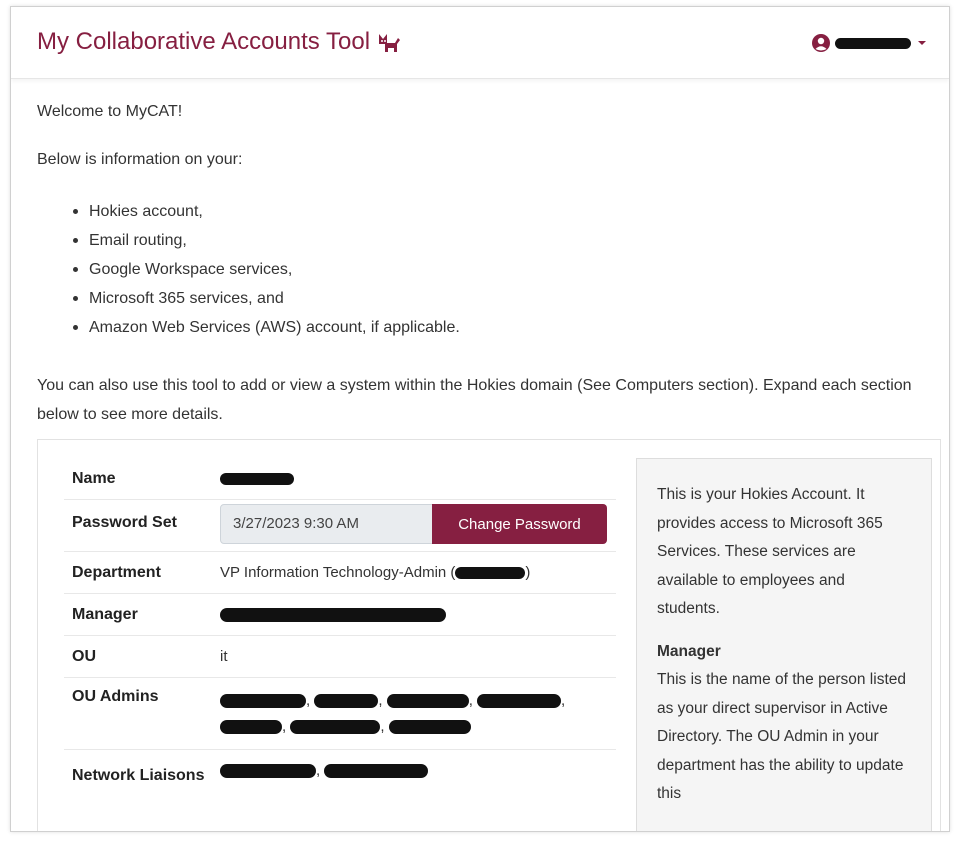 This screenshot has height=842, width=963. I want to click on table-row-network-liaisons: Network Liaisons ,, so click(340, 788).